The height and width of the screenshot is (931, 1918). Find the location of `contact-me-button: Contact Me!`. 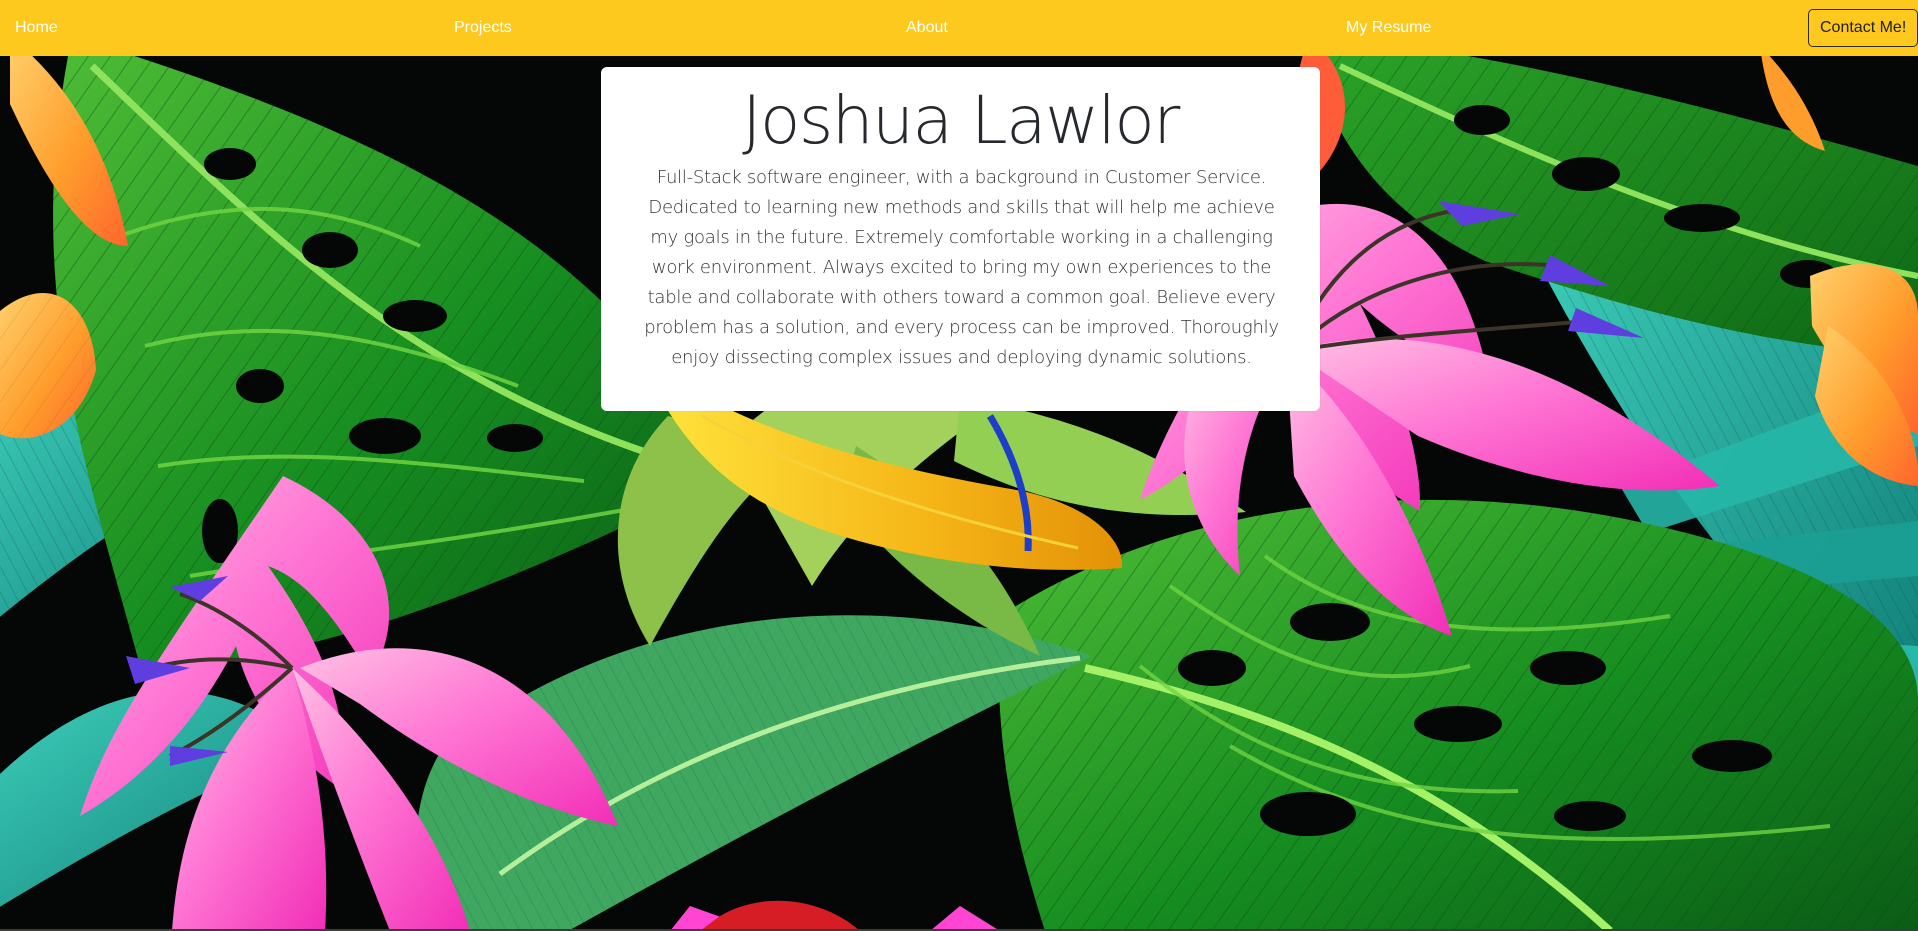

contact-me-button: Contact Me! is located at coordinates (1863, 28).